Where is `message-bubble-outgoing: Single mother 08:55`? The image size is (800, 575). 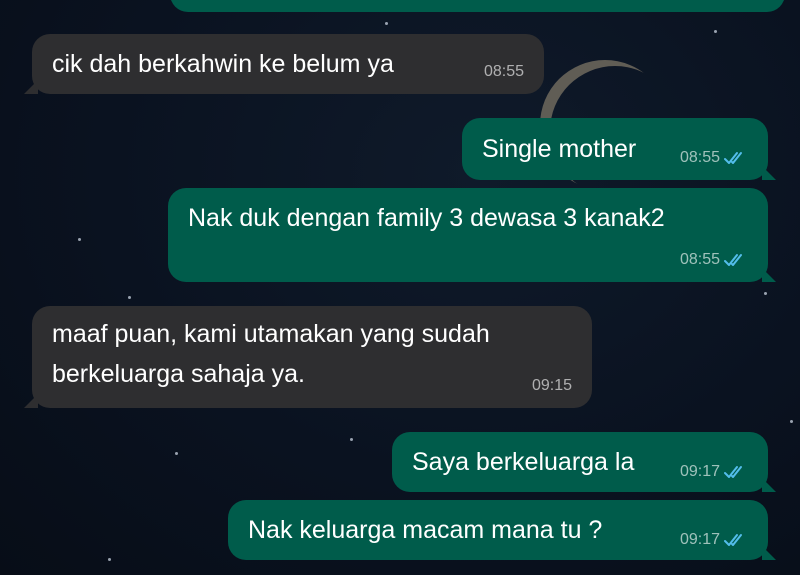
message-bubble-outgoing: Single mother 08:55 is located at coordinates (619, 149).